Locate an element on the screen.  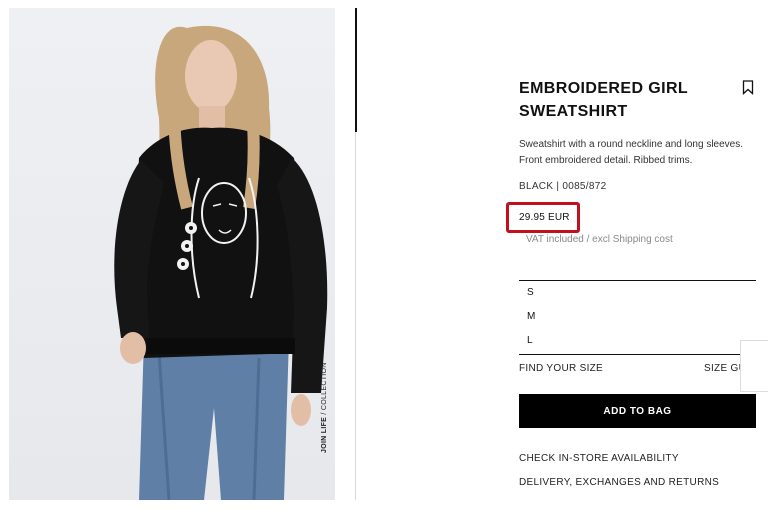
collection-tag-rest: / COLLECTION is located at coordinates (324, 389).